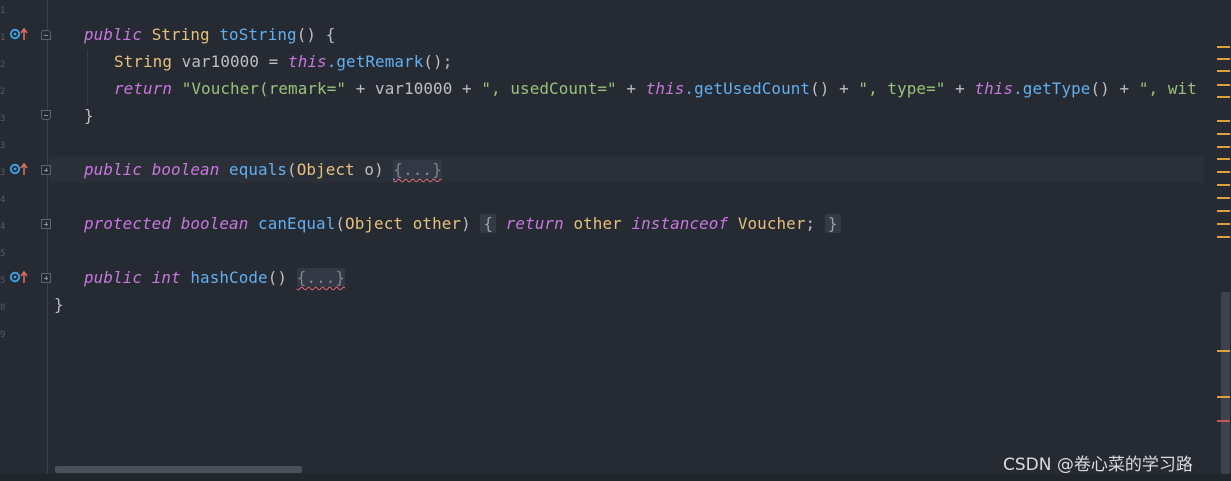  What do you see at coordinates (166, 277) in the screenshot?
I see `keyword: int` at bounding box center [166, 277].